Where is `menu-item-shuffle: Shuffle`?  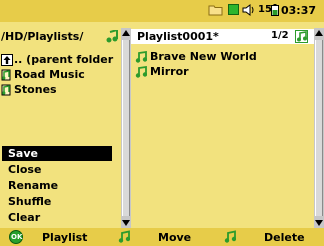
menu-item-shuffle: Shuffle is located at coordinates (57, 201).